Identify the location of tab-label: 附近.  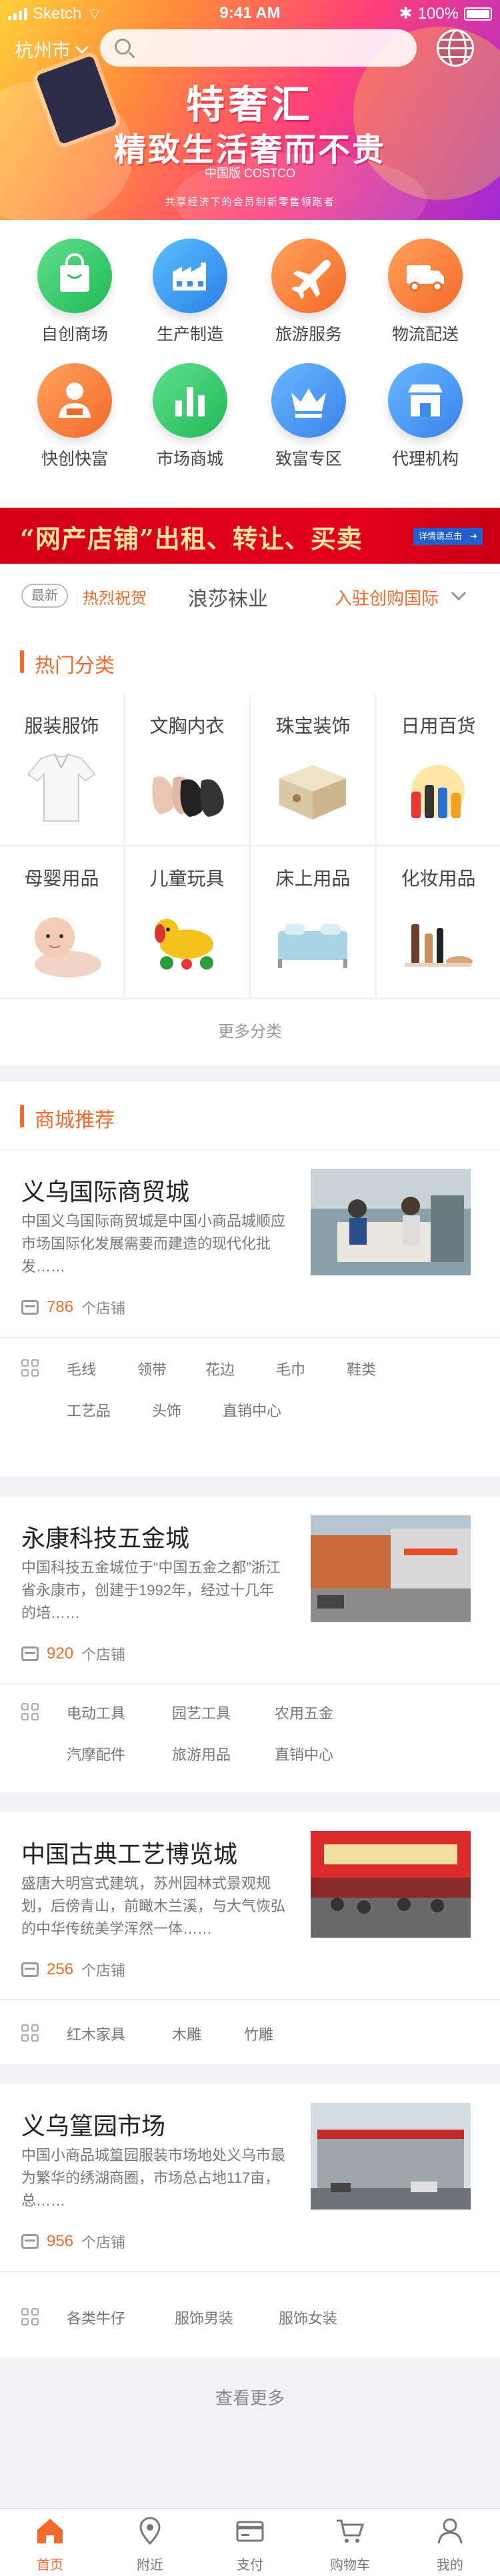
(150, 2565).